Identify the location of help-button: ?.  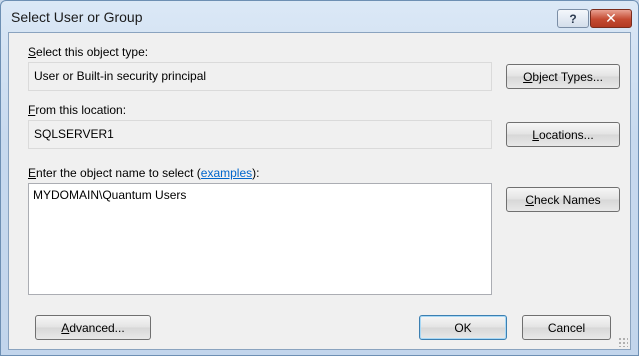
(573, 18).